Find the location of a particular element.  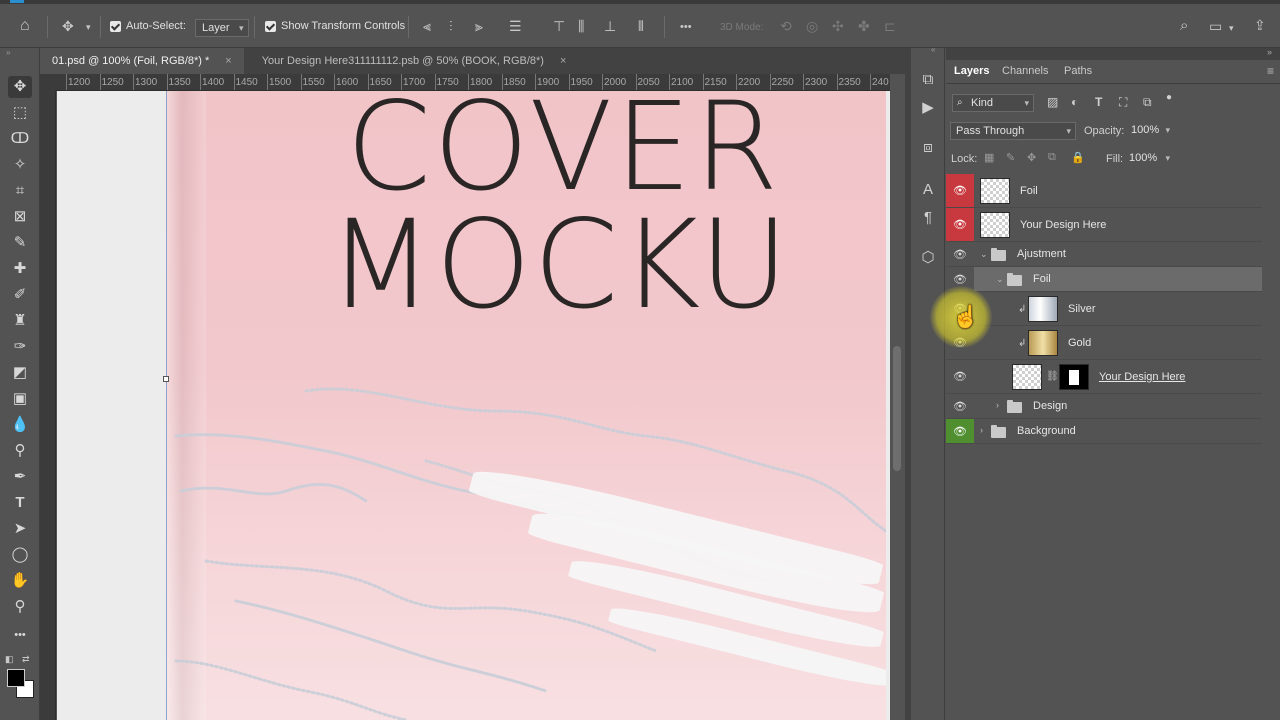

dodge-tool-icon: ⚲ is located at coordinates (20, 451).